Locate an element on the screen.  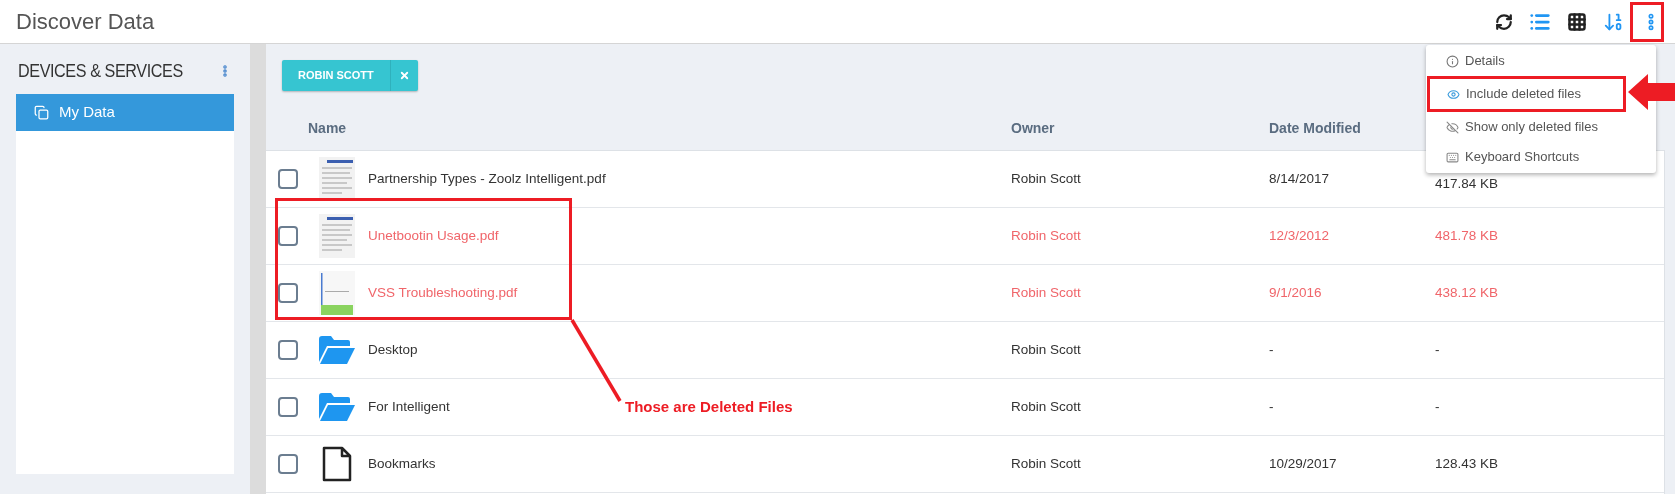
highlight-frame is located at coordinates (1647, 22).